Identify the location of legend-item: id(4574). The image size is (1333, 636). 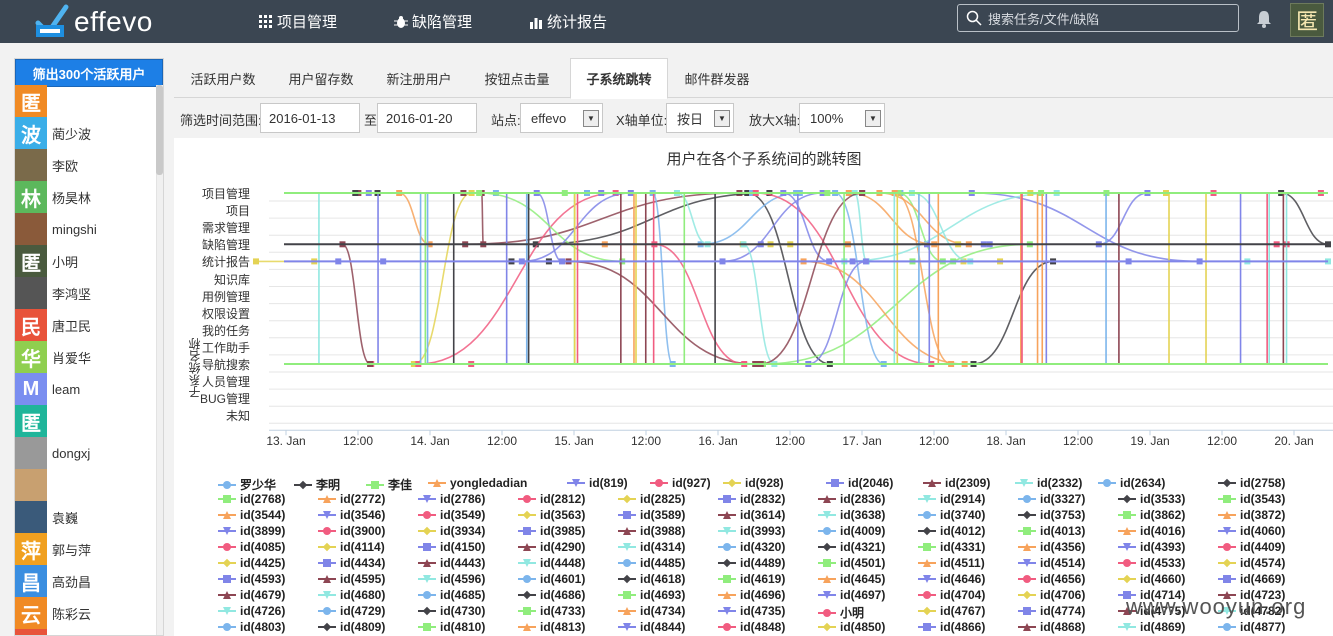
(1251, 563).